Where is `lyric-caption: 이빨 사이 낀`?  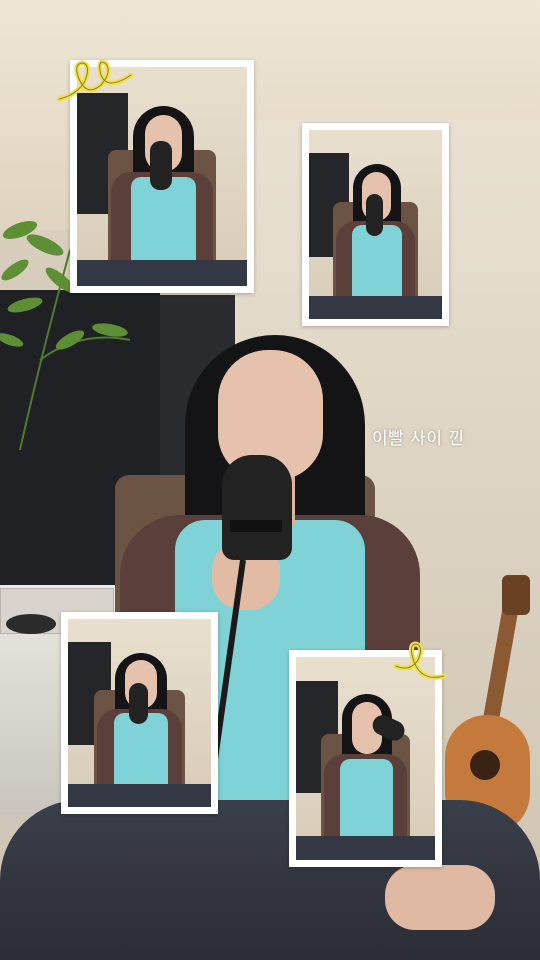
lyric-caption: 이빨 사이 낀 is located at coordinates (418, 439).